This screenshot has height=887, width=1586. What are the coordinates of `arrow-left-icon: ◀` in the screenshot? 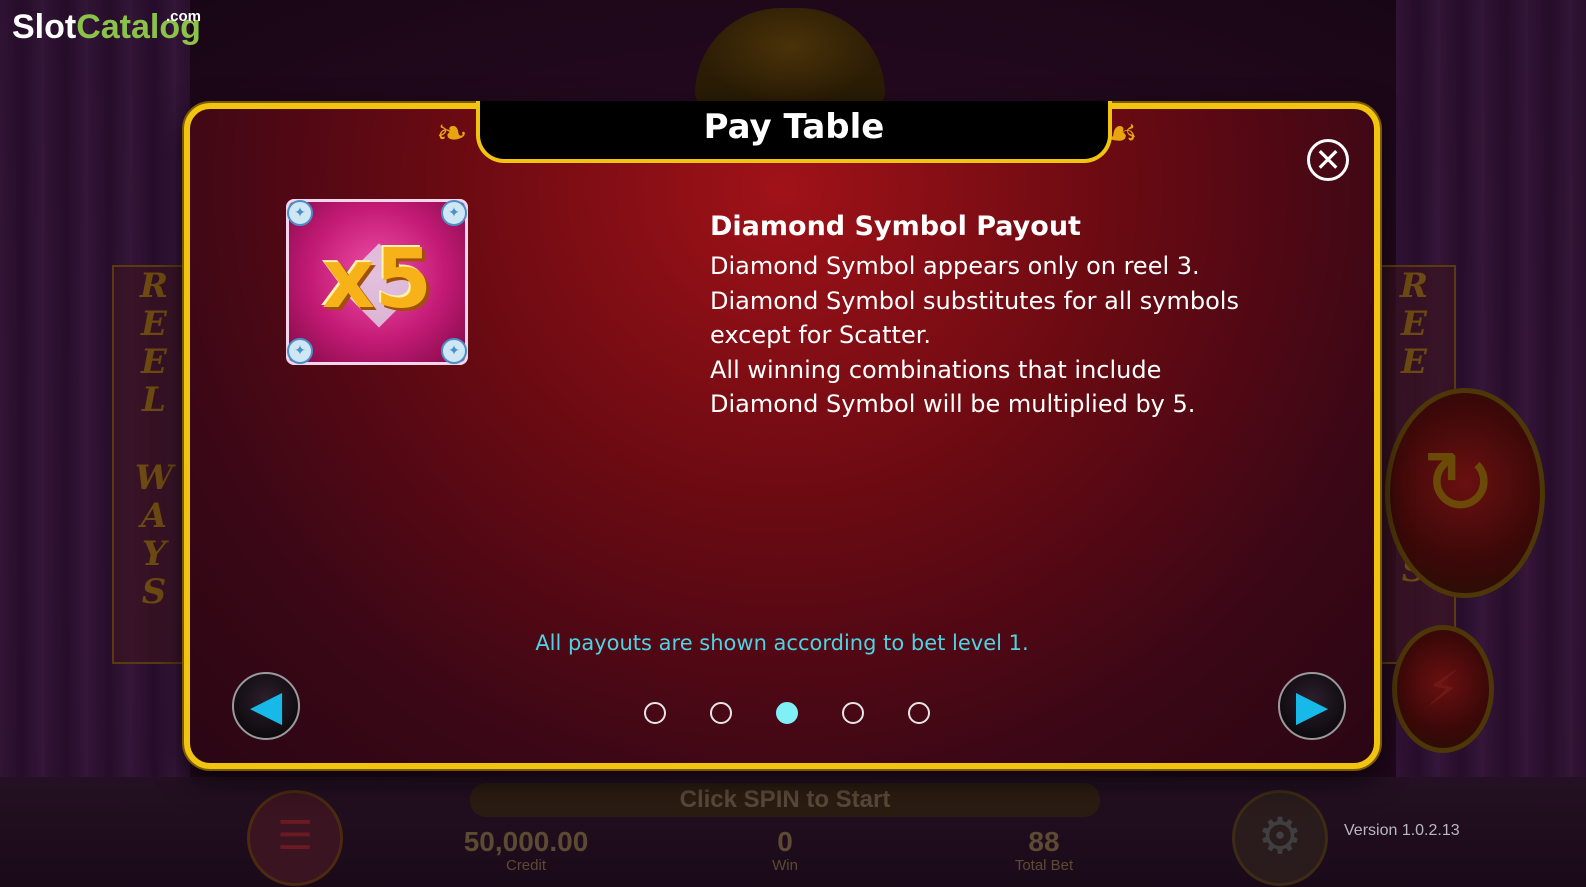 It's located at (266, 705).